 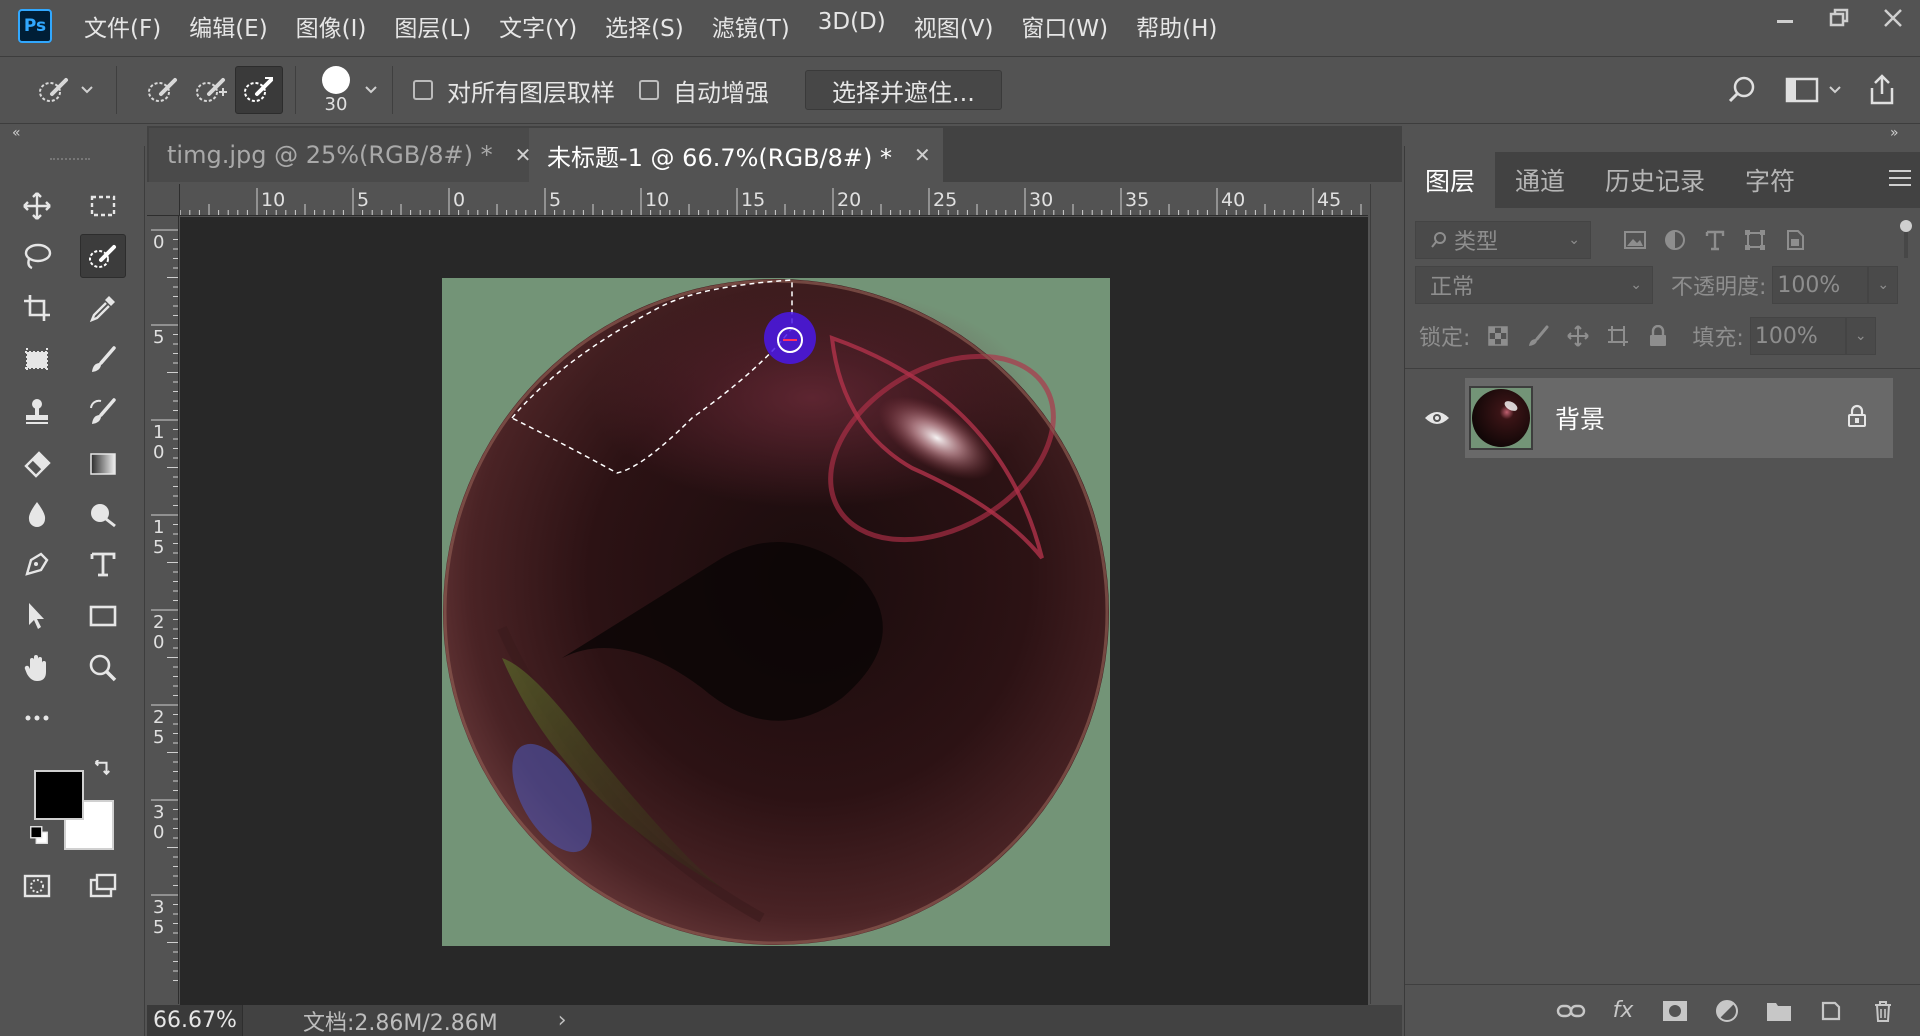 I want to click on brush-tool, so click(x=103, y=360).